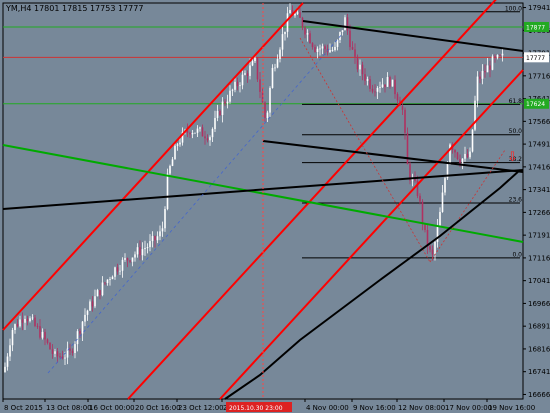  I want to click on time-tick-label: 16 Oct 00:00, so click(112, 408).